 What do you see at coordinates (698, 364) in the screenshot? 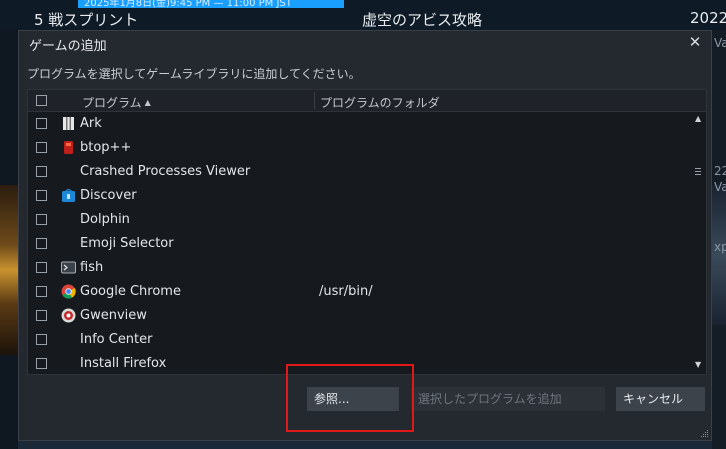
I see `scroll-down-icon: ▼` at bounding box center [698, 364].